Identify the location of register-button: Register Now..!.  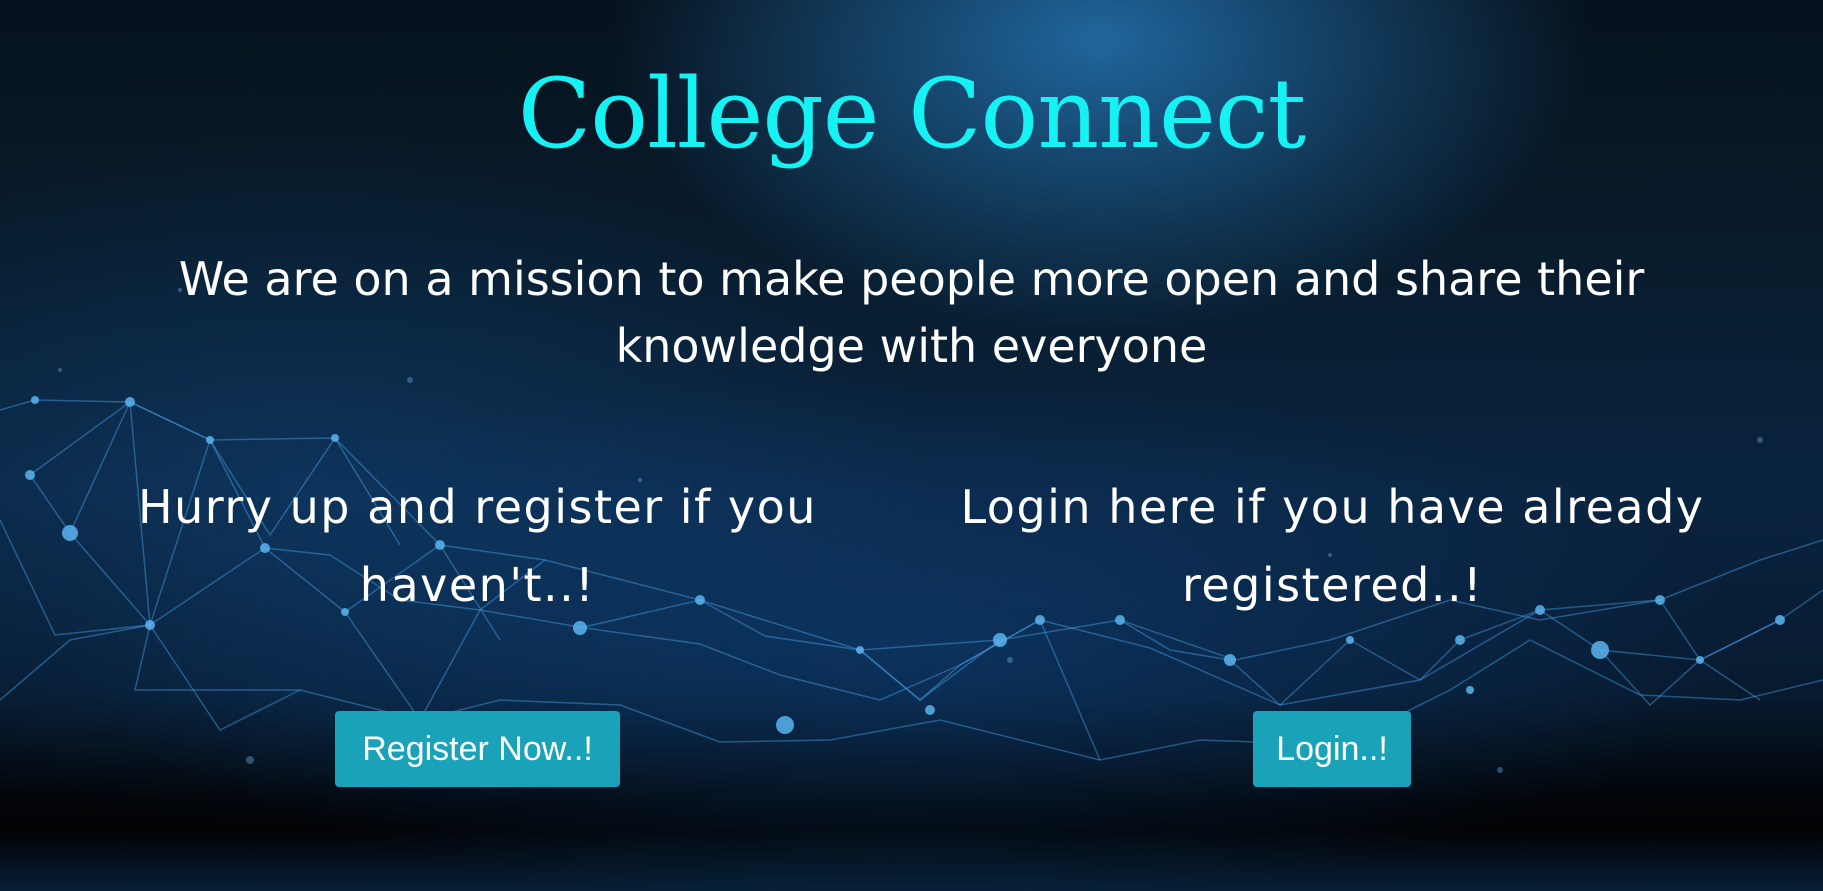
(477, 749).